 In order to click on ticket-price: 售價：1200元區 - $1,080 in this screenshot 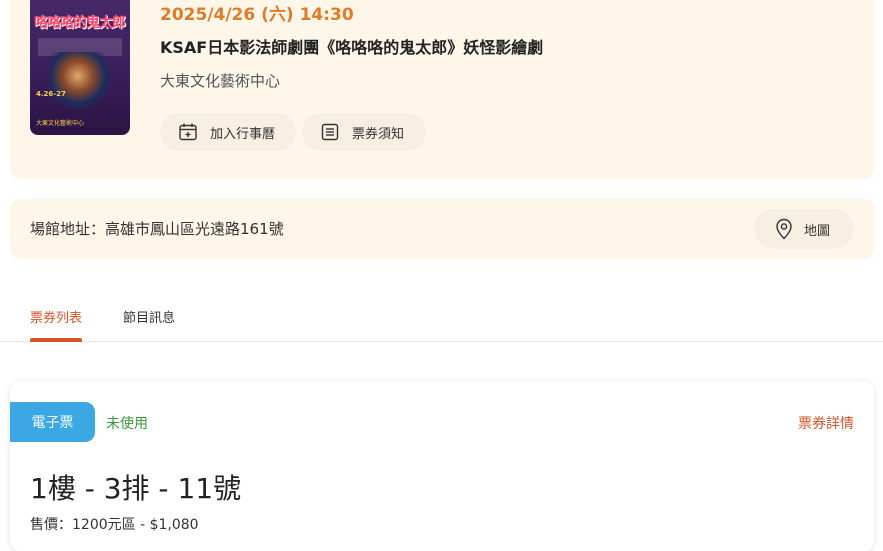, I will do `click(114, 525)`.